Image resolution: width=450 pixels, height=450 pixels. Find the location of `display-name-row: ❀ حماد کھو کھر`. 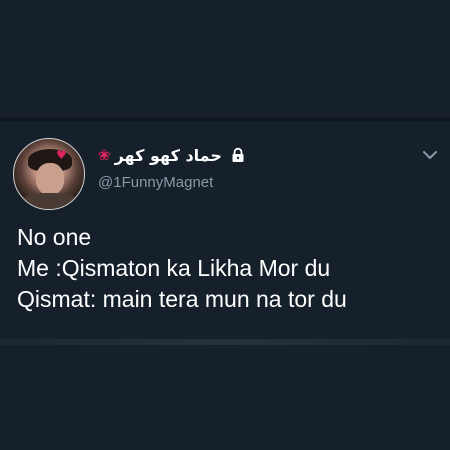

display-name-row: ❀ حماد کھو کھر is located at coordinates (172, 155).